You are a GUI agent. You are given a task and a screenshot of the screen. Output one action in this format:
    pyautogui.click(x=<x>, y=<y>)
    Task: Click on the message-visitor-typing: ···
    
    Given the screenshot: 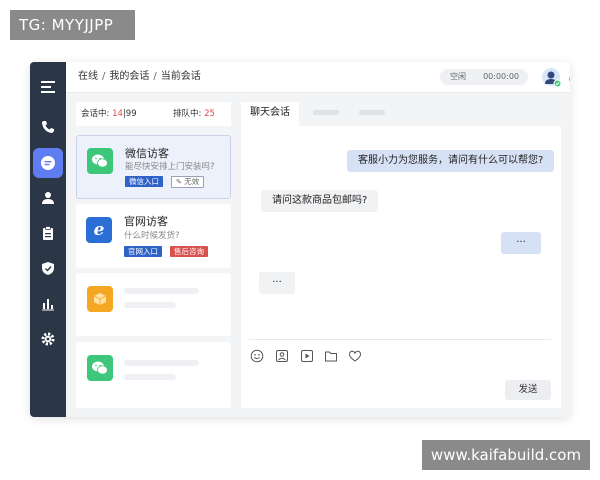 What is the action you would take?
    pyautogui.click(x=277, y=283)
    